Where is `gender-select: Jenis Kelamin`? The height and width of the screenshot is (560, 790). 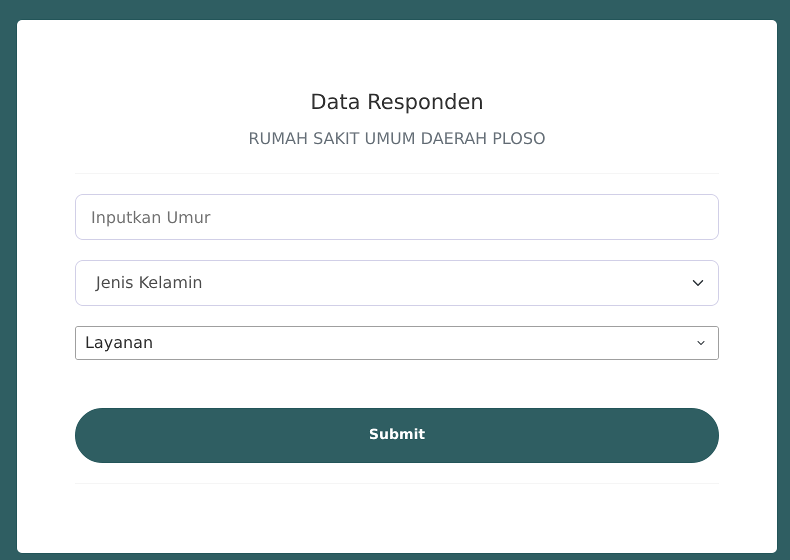 gender-select: Jenis Kelamin is located at coordinates (397, 283).